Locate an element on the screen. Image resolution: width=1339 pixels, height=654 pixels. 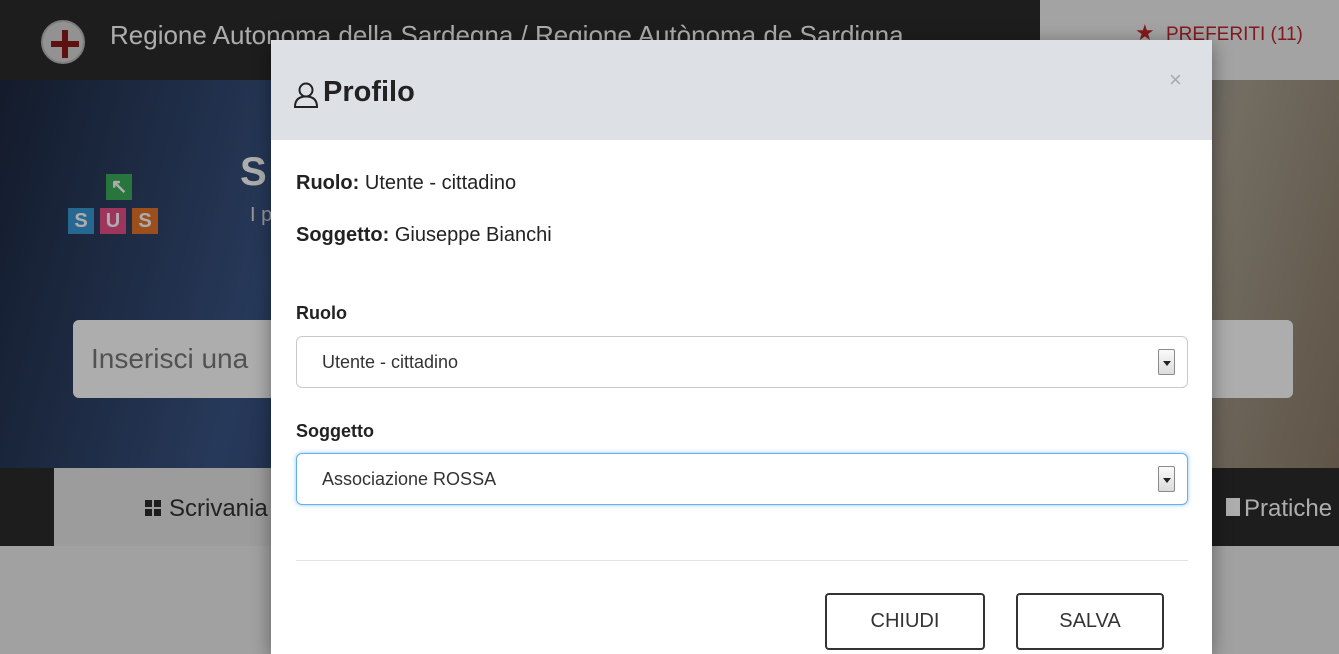
role-select: Utente - cittadino is located at coordinates (742, 362).